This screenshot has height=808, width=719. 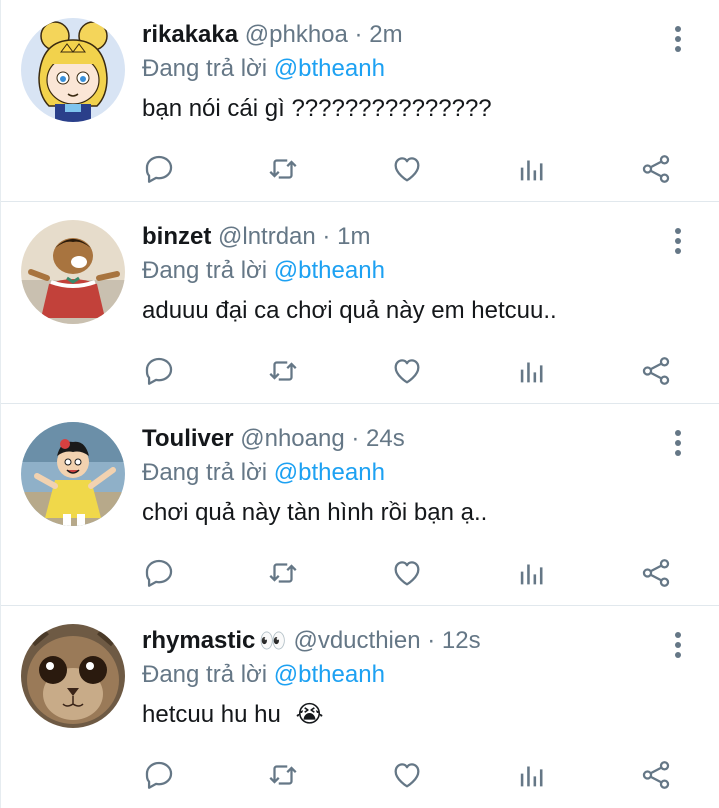 What do you see at coordinates (176, 236) in the screenshot?
I see `display-name: binzet` at bounding box center [176, 236].